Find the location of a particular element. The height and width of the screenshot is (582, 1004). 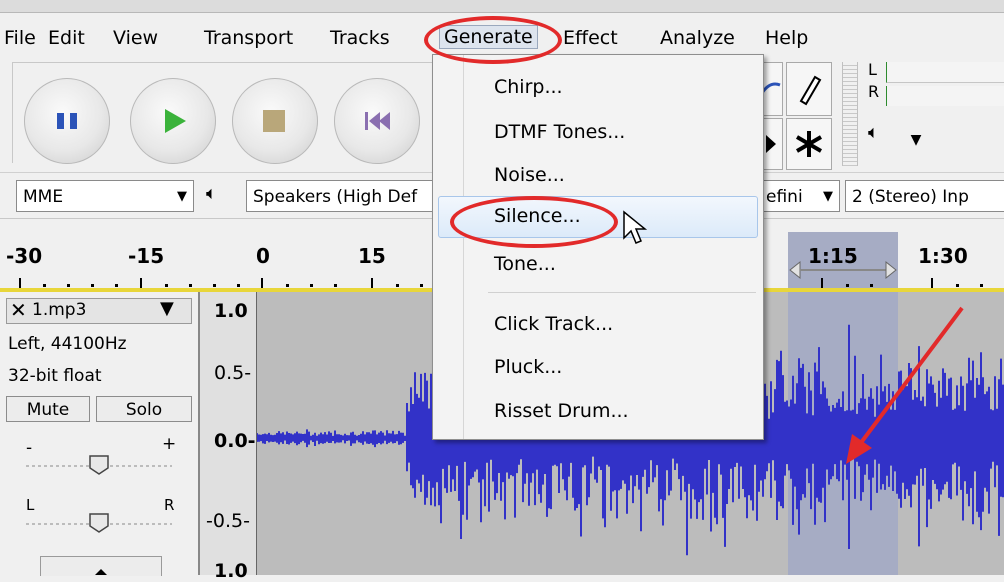

vruler-label: 0.0- is located at coordinates (235, 441).